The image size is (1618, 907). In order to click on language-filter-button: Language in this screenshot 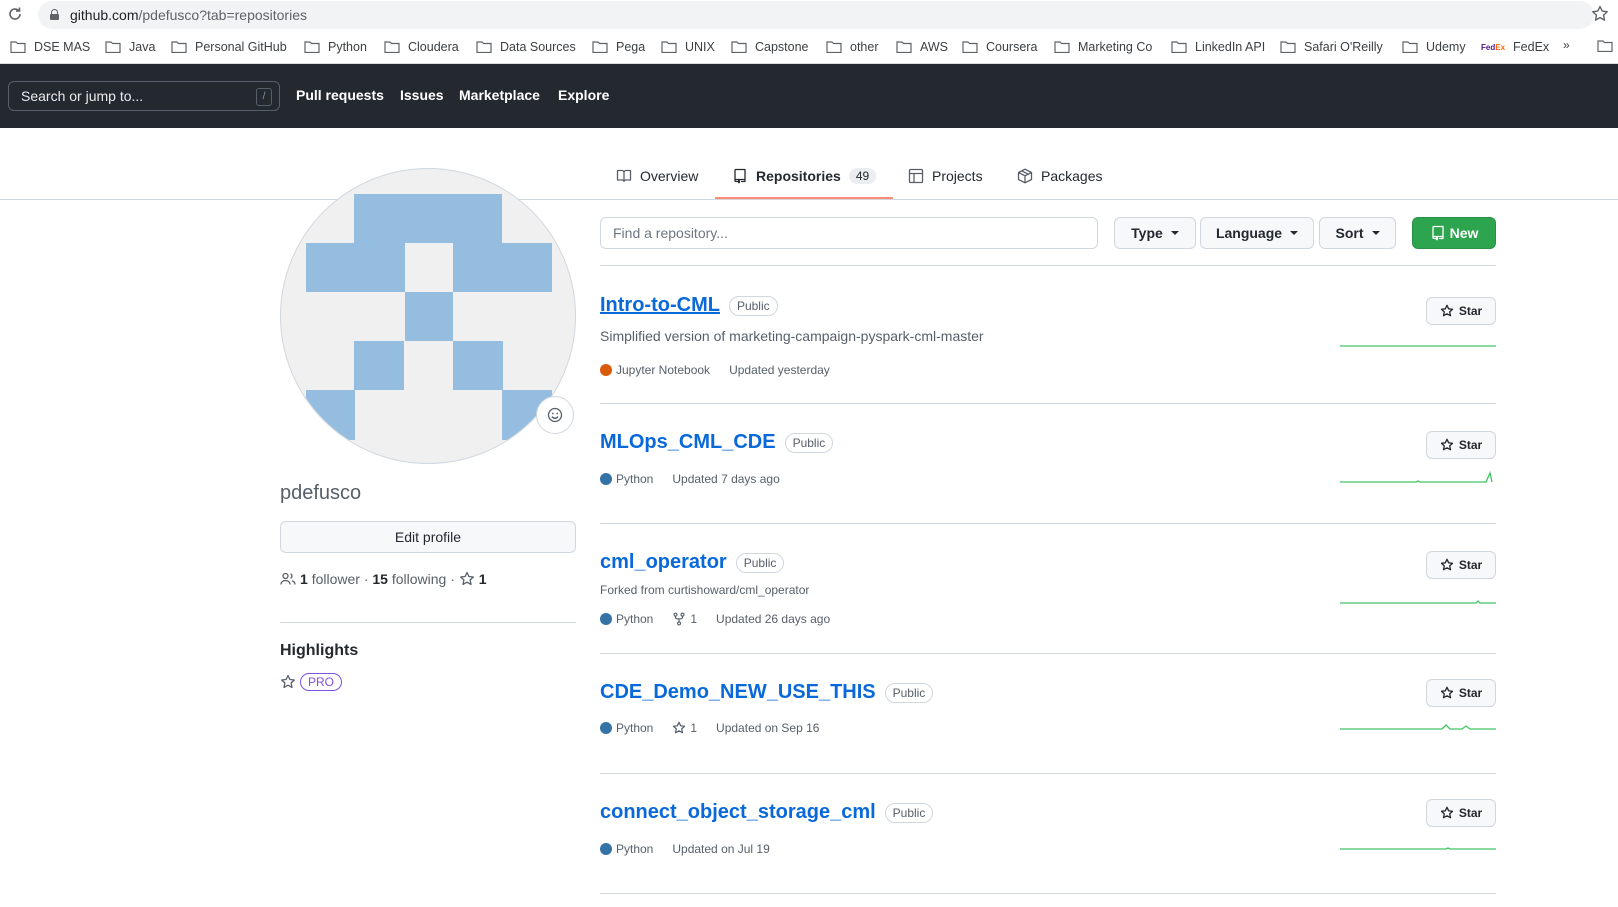, I will do `click(1257, 233)`.